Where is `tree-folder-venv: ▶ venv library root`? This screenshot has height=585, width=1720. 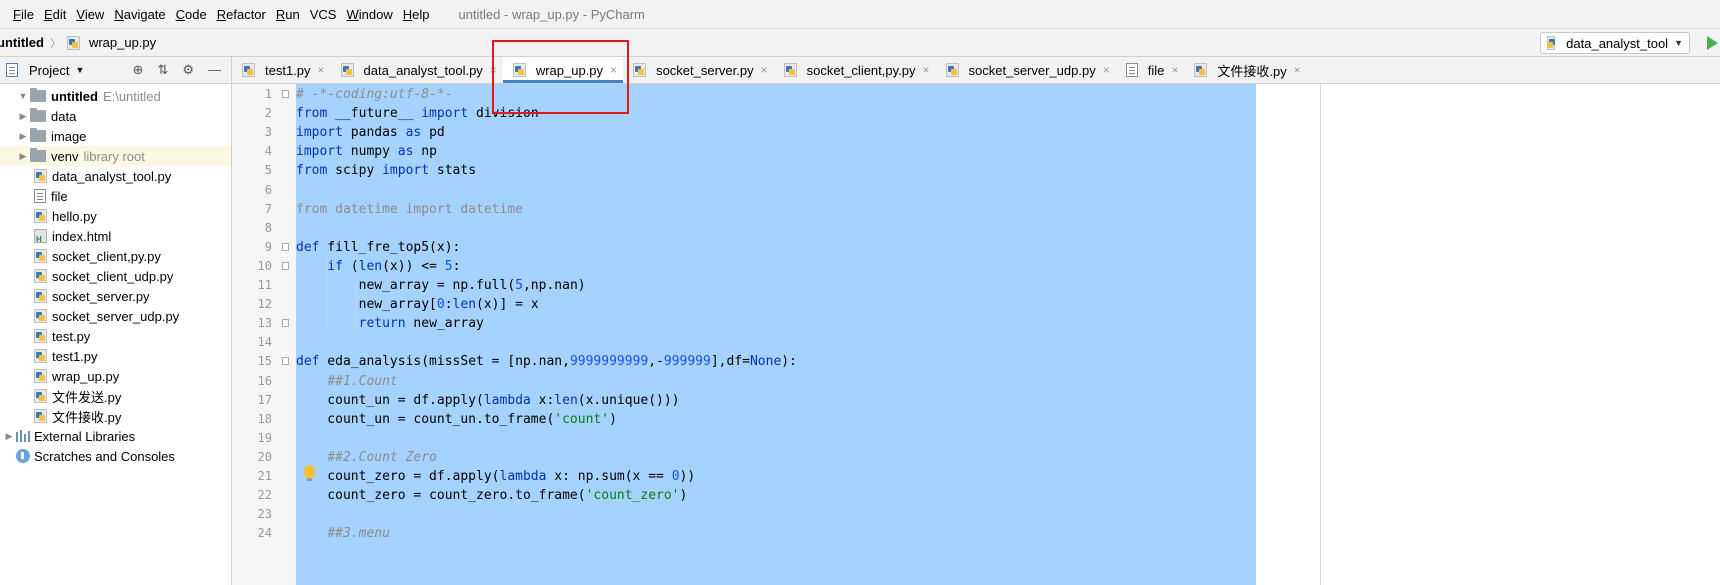 tree-folder-venv: ▶ venv library root is located at coordinates (115, 156).